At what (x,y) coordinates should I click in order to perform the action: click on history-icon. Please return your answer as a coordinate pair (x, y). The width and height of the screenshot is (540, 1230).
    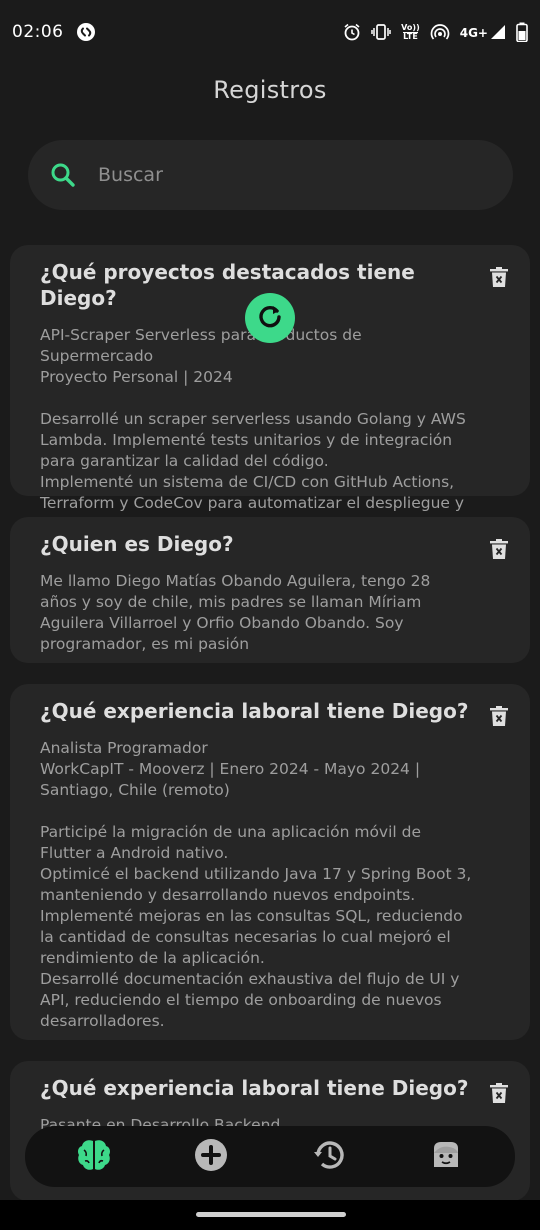
    Looking at the image, I should click on (329, 1157).